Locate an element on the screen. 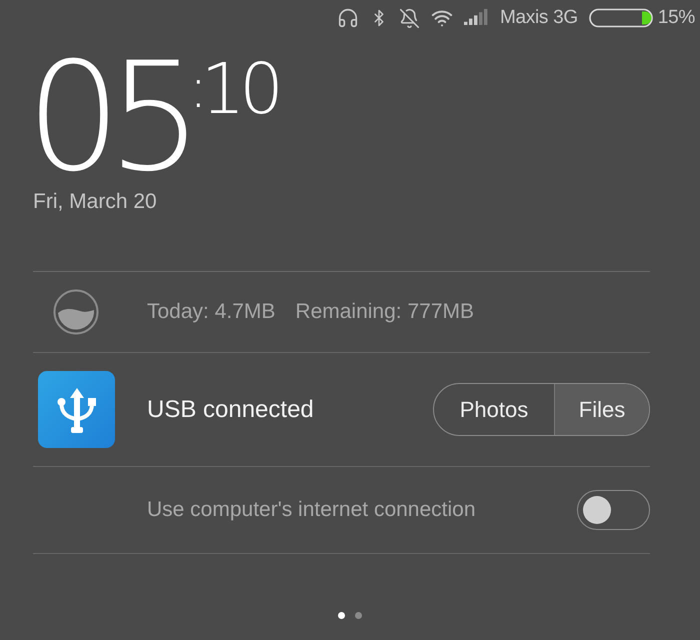 This screenshot has width=700, height=640. signal-icon is located at coordinates (477, 18).